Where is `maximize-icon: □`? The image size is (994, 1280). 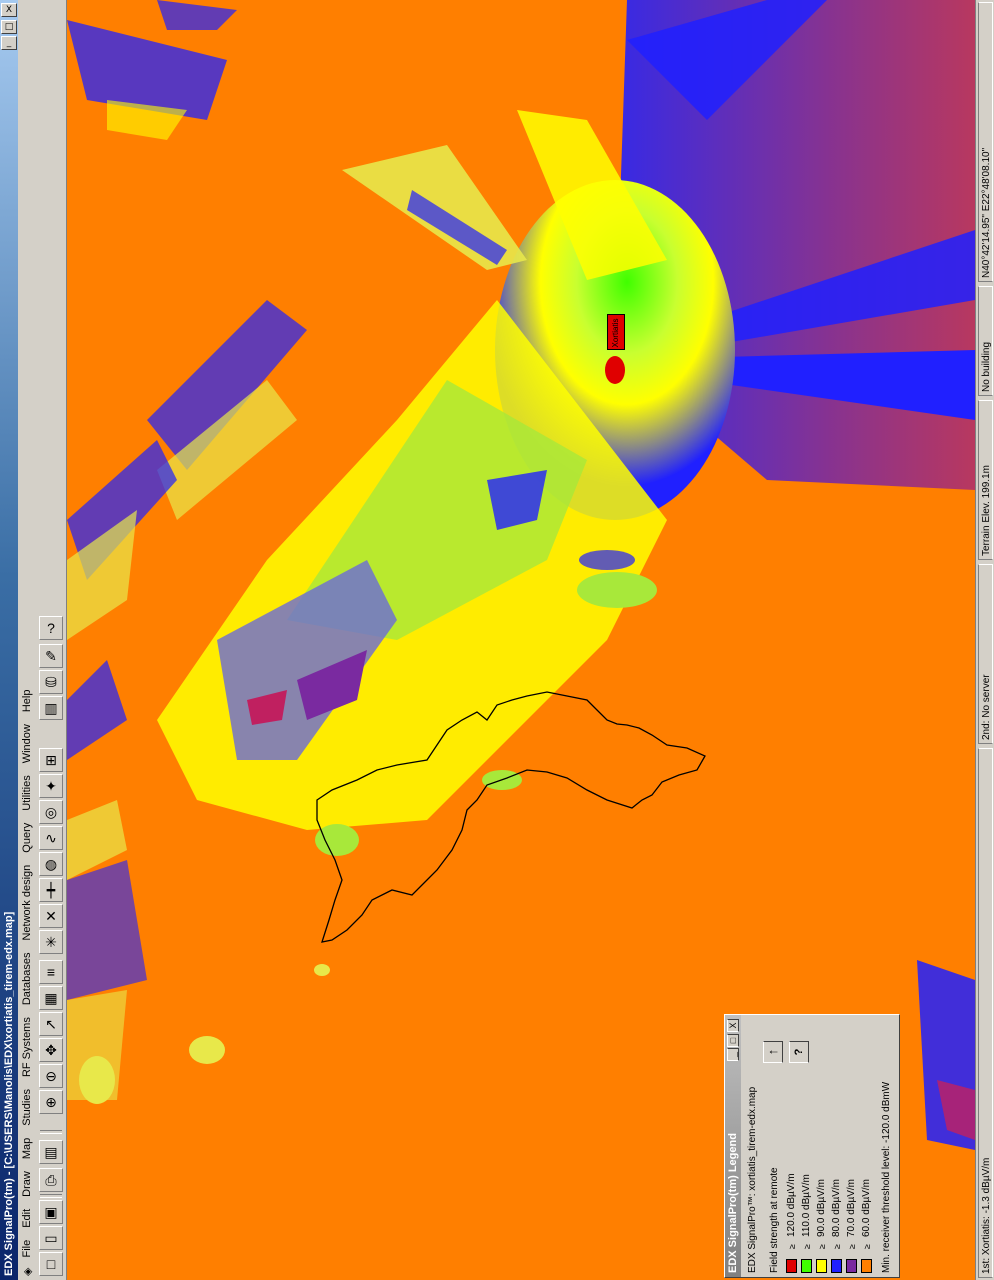
maximize-icon: □ is located at coordinates (9, 27).